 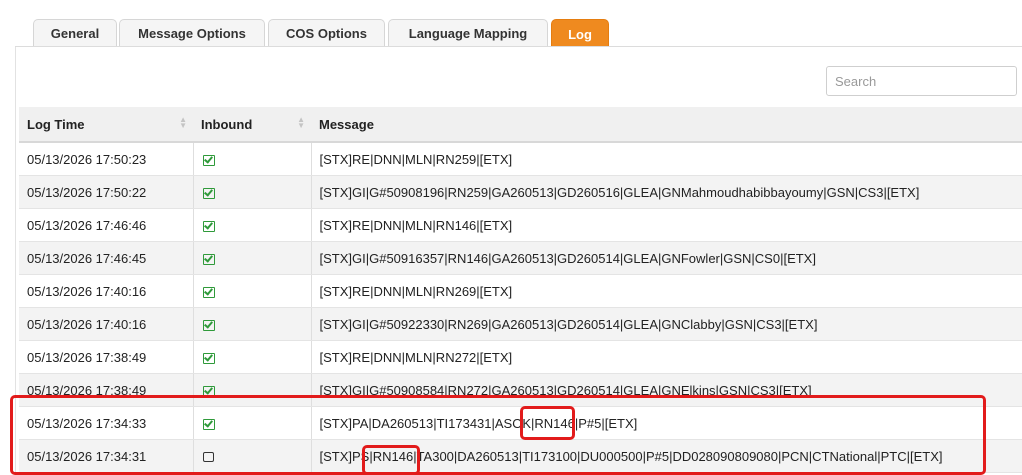 I want to click on tab-cos-options: COS Options, so click(x=326, y=33).